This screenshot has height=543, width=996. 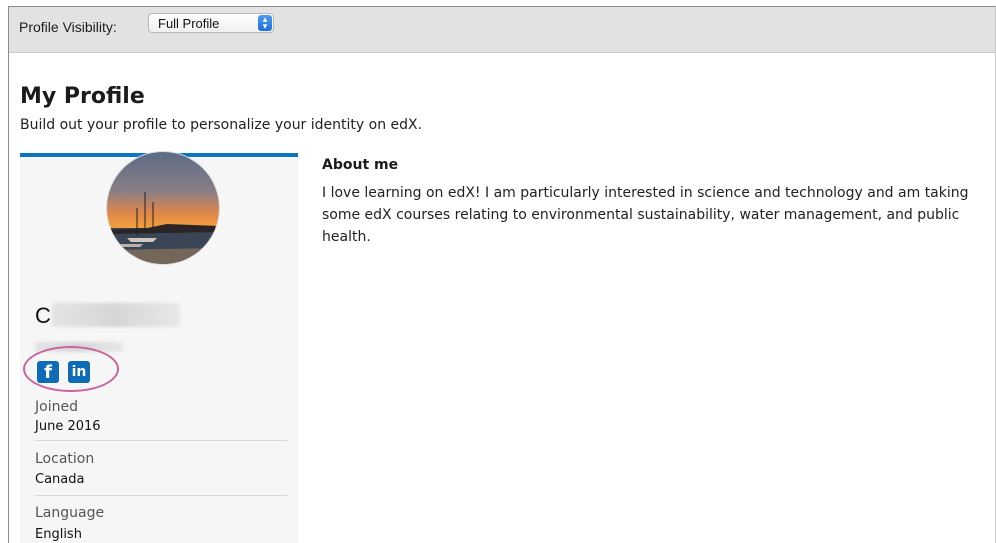 I want to click on linkedin-icon: in, so click(x=79, y=372).